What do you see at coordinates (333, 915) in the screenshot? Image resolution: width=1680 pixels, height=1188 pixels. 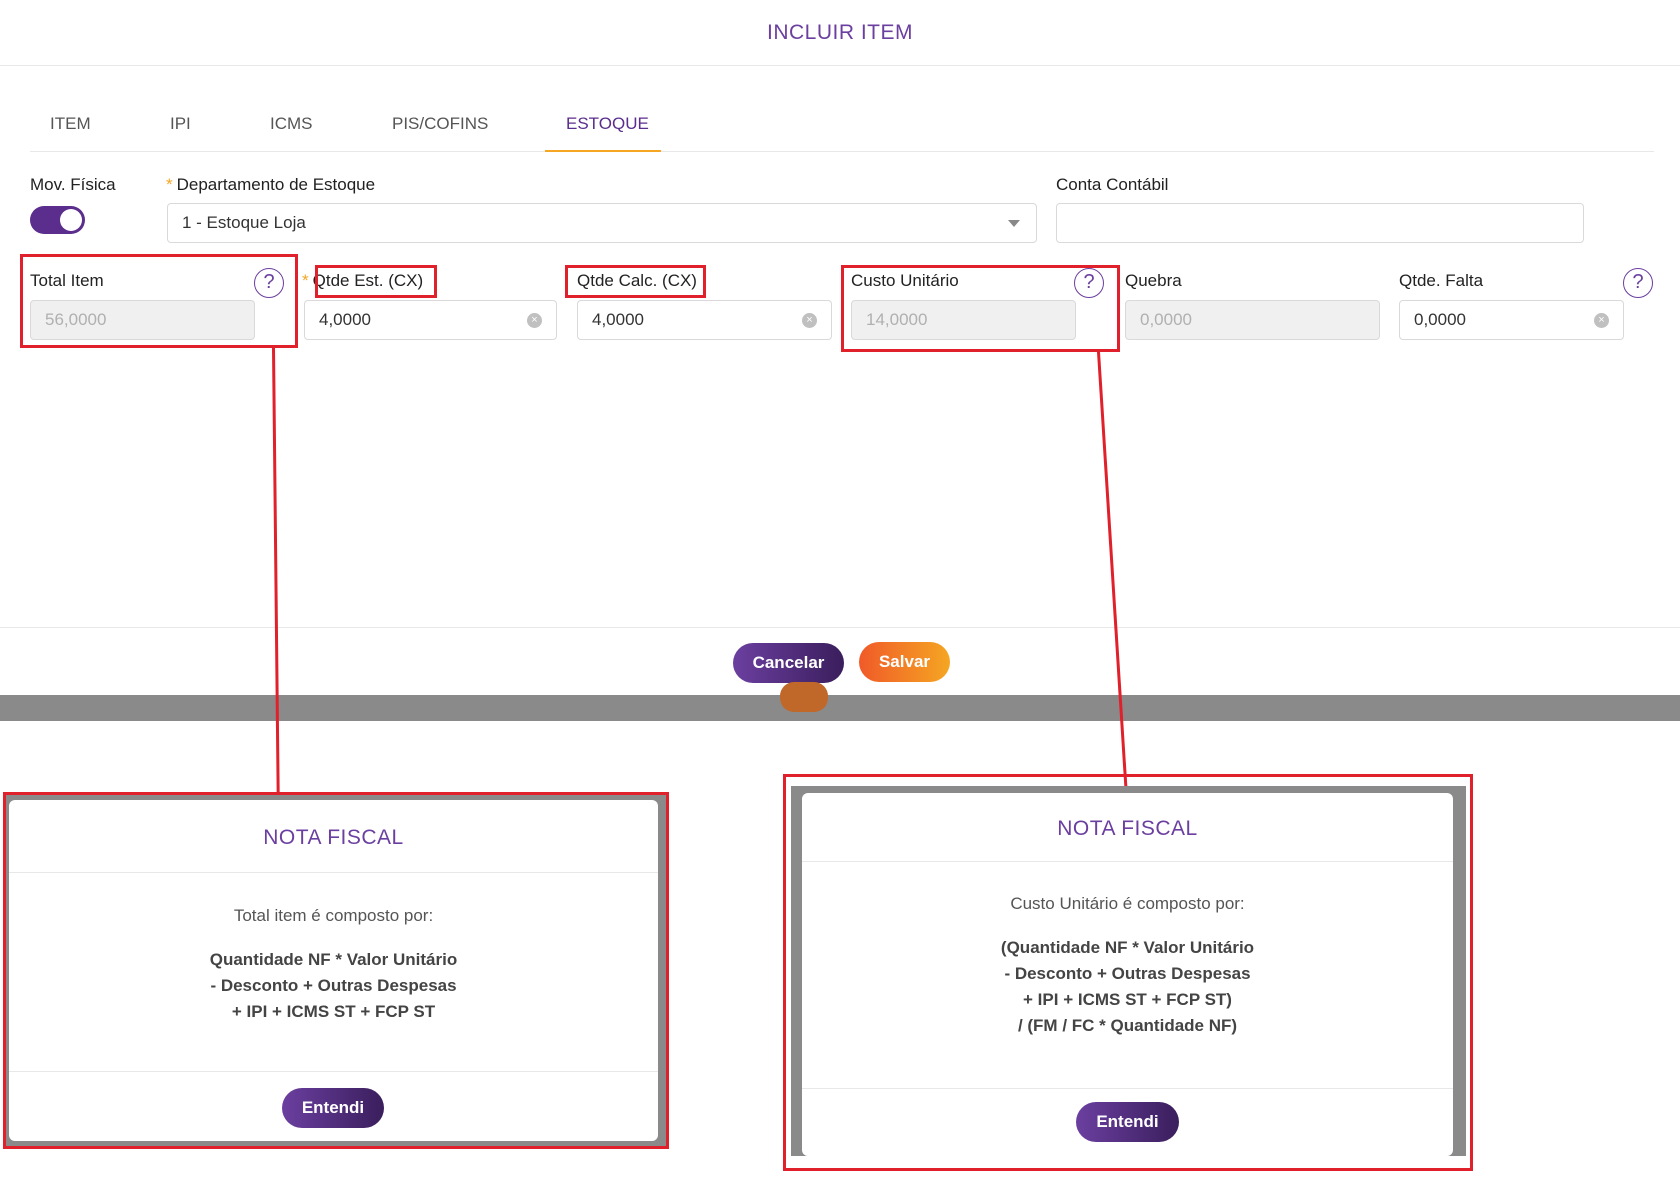 I see `popup-left-intro: Total item é composto por:` at bounding box center [333, 915].